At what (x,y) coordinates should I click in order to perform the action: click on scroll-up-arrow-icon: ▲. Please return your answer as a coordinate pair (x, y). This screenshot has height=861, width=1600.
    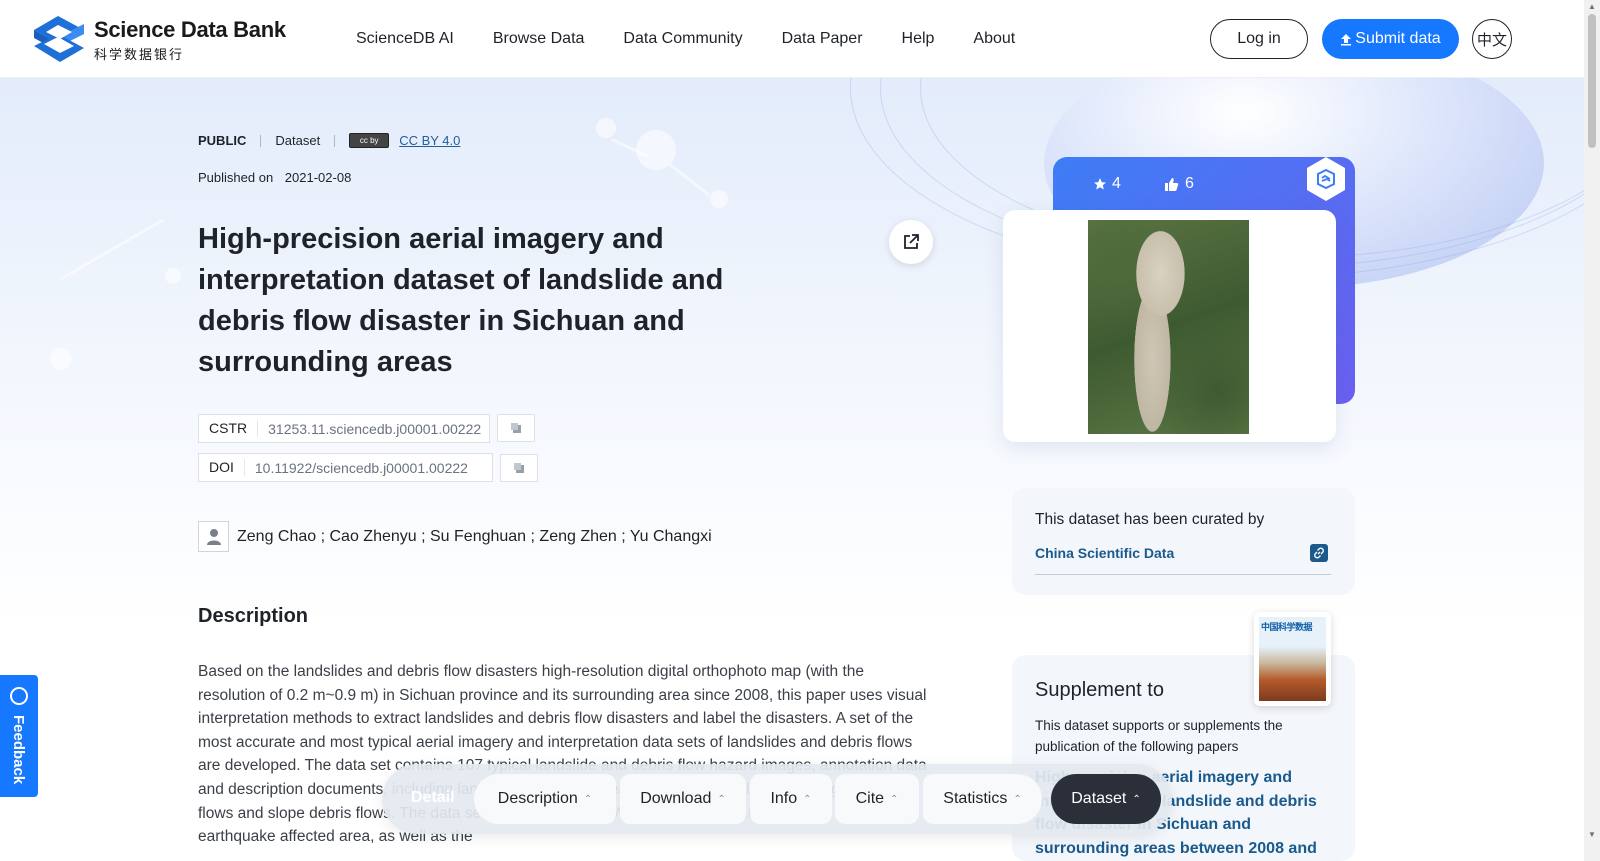
    Looking at the image, I should click on (1592, 6).